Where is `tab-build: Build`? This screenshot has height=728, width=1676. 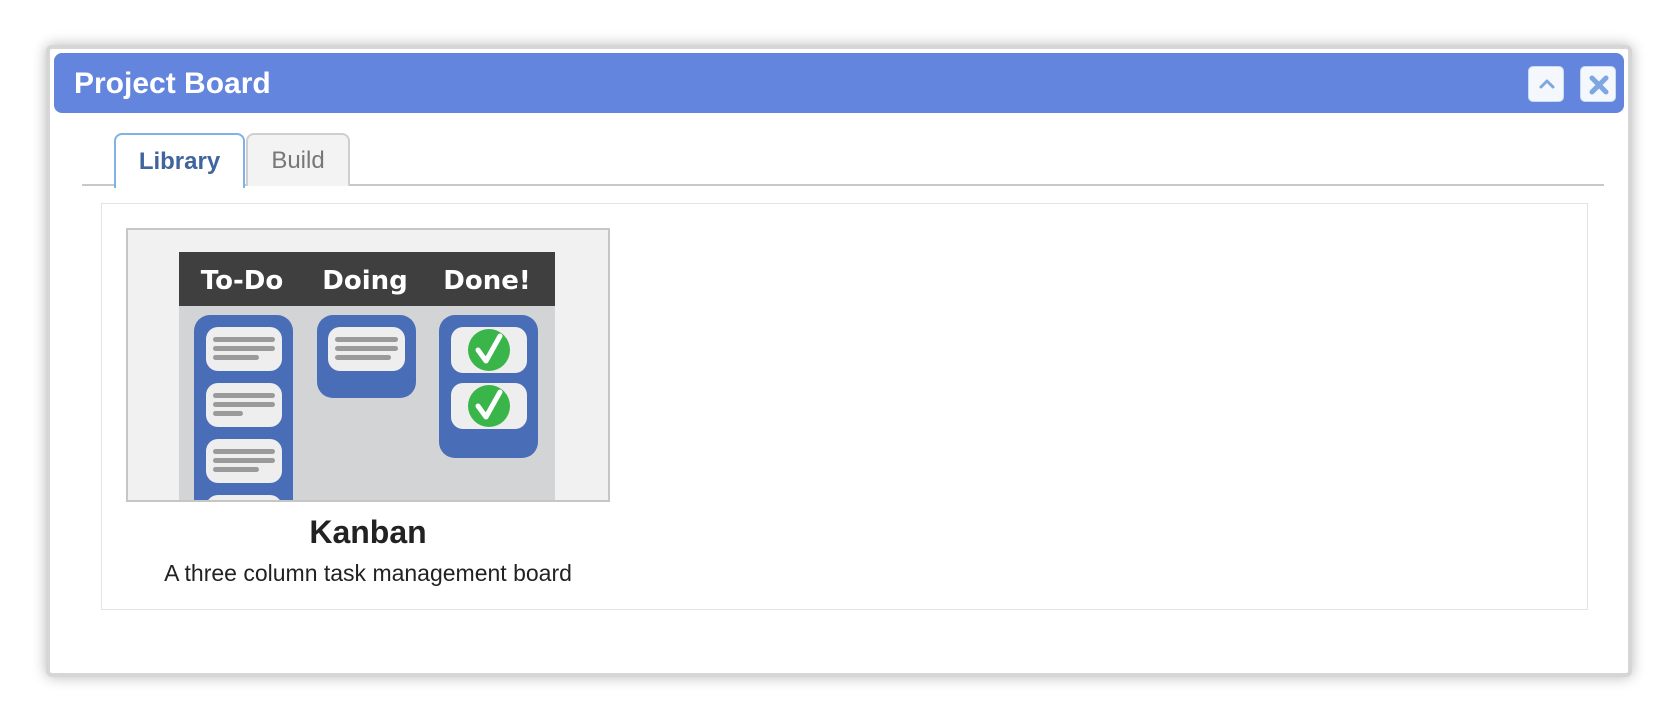 tab-build: Build is located at coordinates (298, 159).